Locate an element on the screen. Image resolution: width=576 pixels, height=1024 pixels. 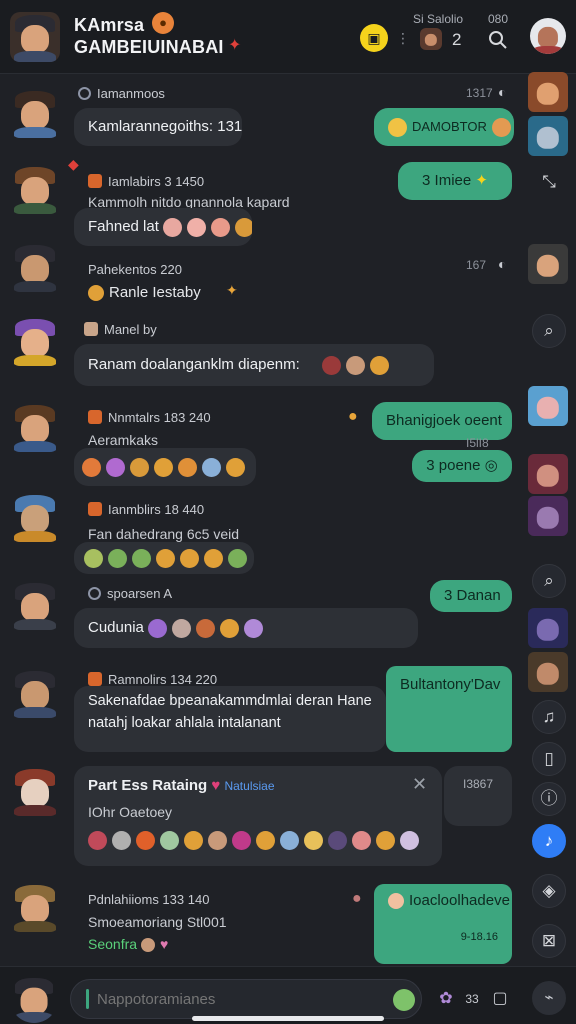
message-row: spoarsen A Cudunia 3 Danan is located at coordinates (288, 618).